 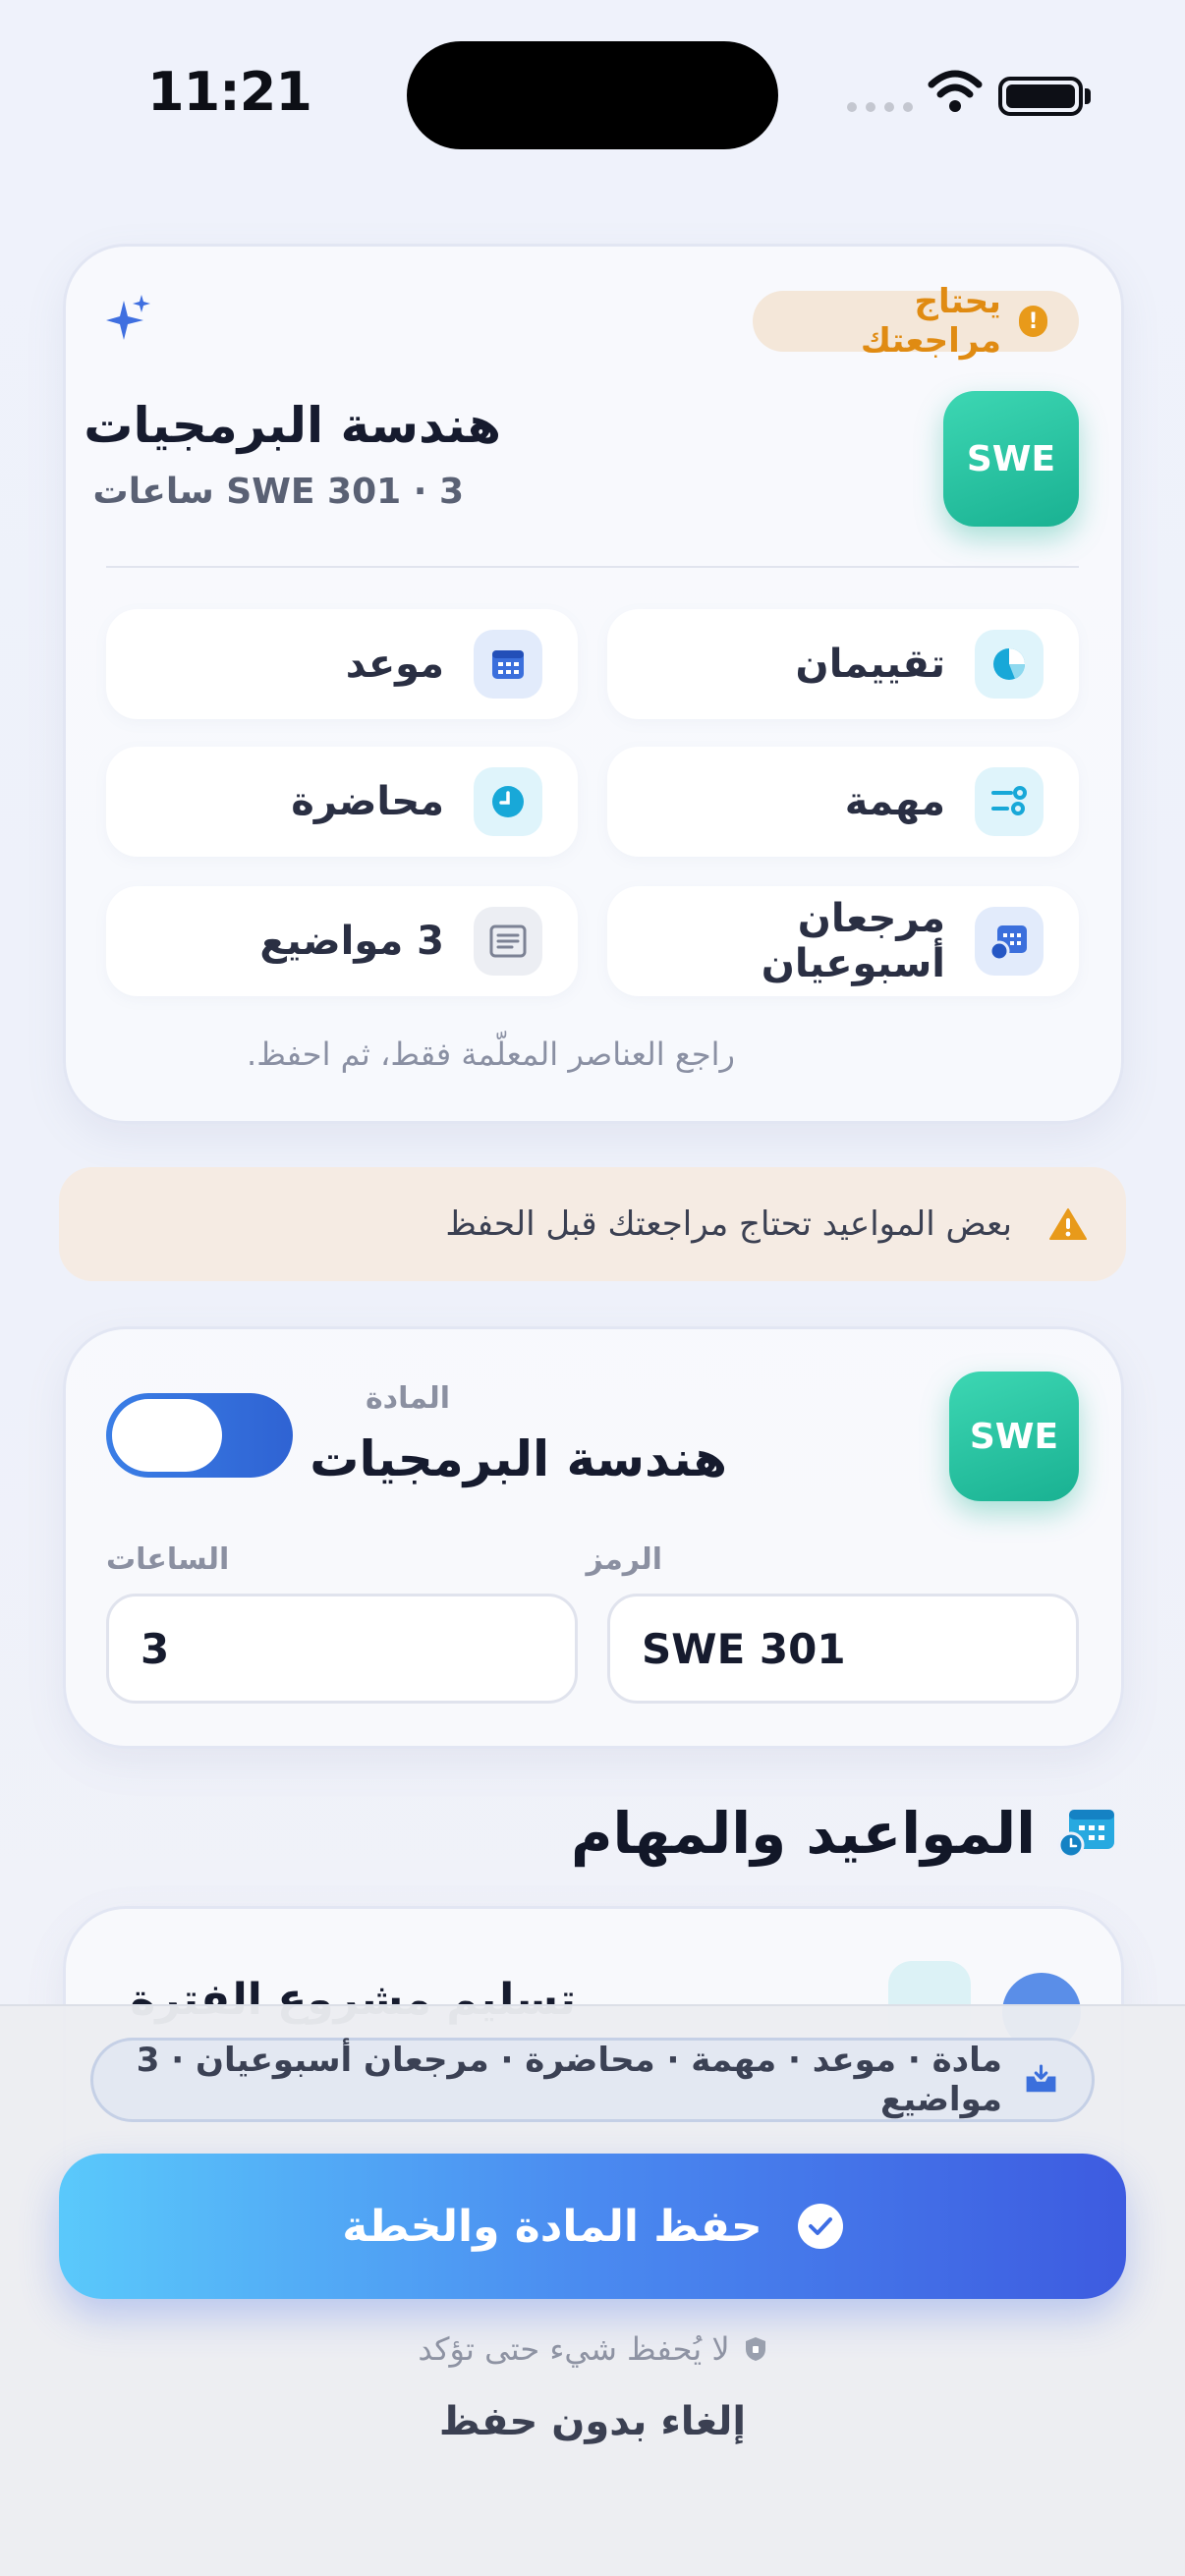 I want to click on save-course-button: حفظ المادة والخطة, so click(x=592, y=2226).